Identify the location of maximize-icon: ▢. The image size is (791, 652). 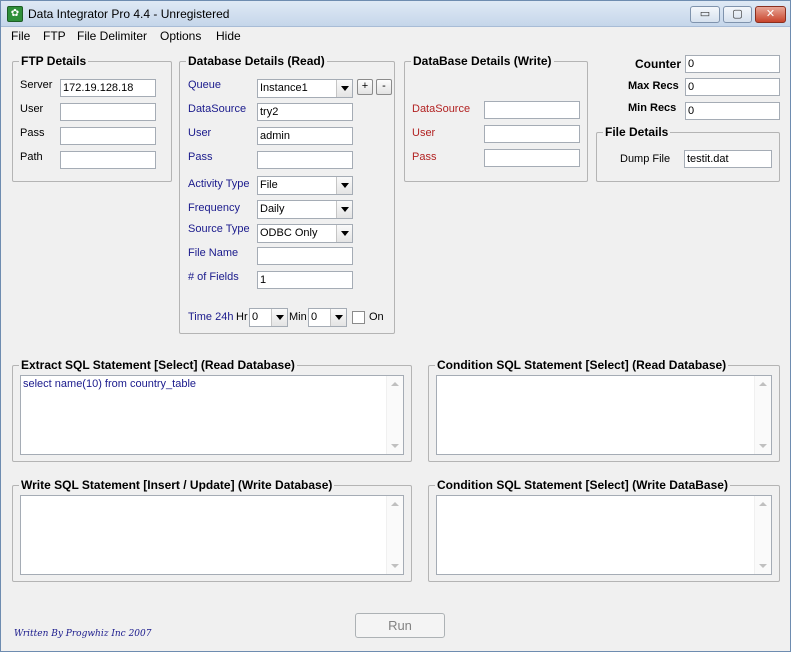
(737, 14).